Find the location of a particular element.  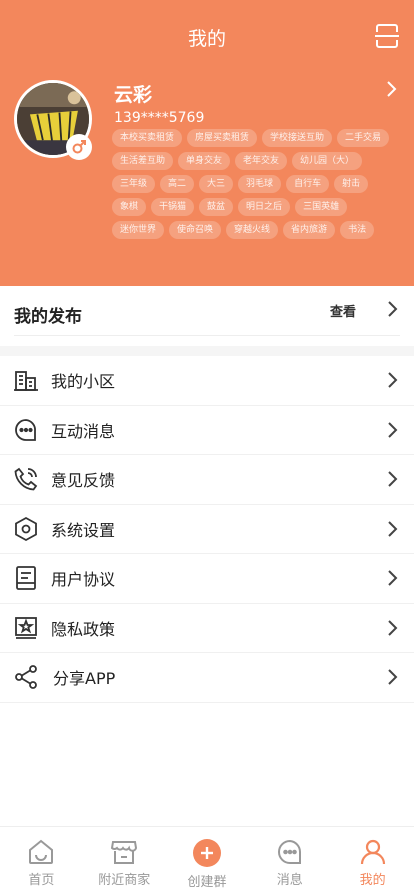

share-icon is located at coordinates (26, 677).